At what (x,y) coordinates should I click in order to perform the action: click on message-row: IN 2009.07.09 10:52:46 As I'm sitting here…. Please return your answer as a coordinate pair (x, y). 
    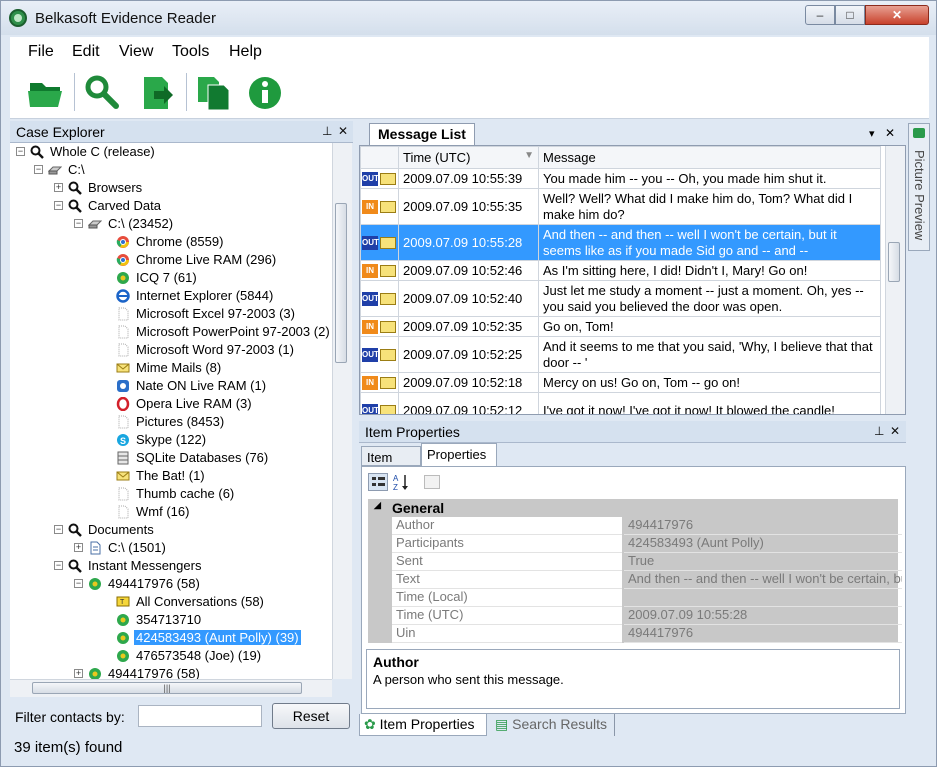
    Looking at the image, I should click on (620, 270).